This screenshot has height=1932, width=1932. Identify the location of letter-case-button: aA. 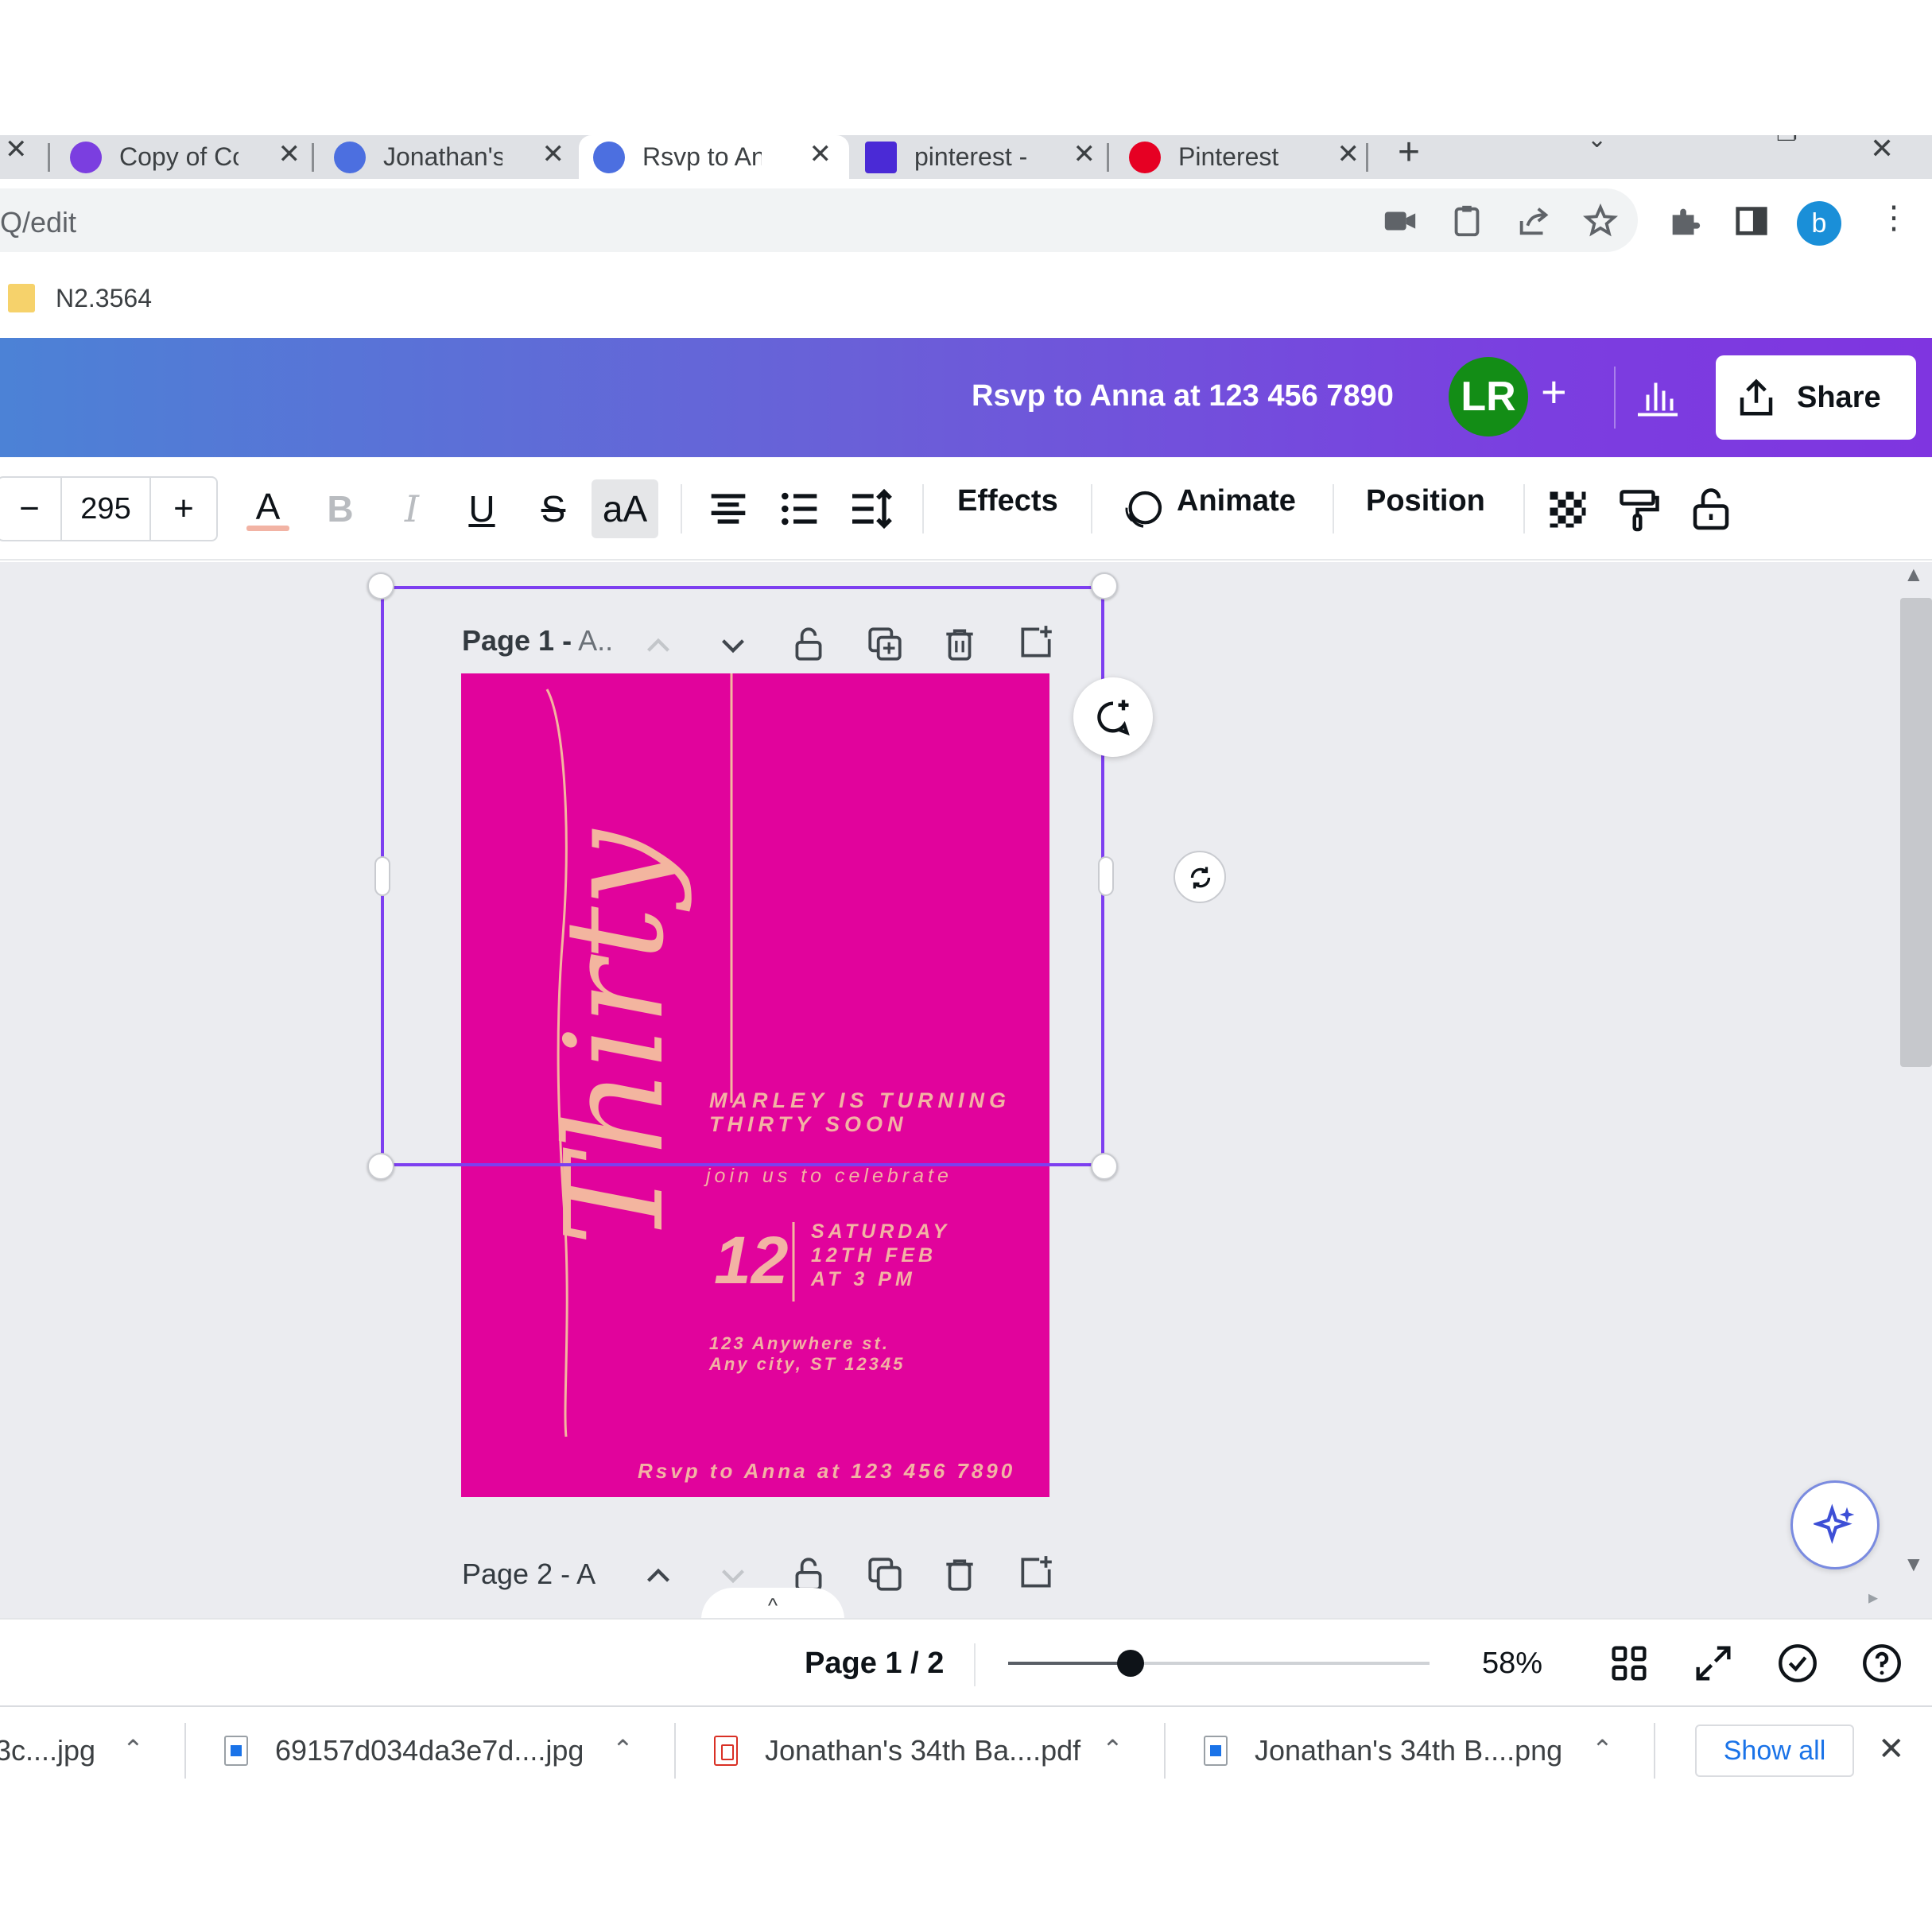
(625, 508).